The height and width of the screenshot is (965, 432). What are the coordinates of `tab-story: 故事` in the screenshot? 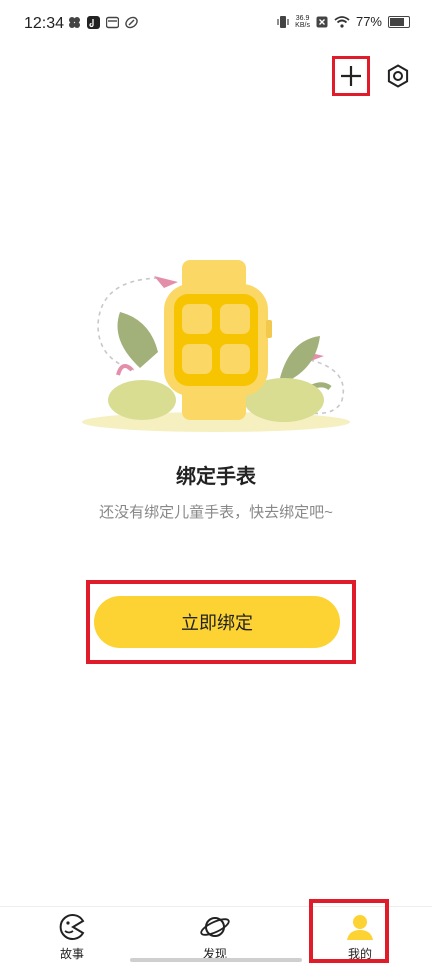 It's located at (72, 936).